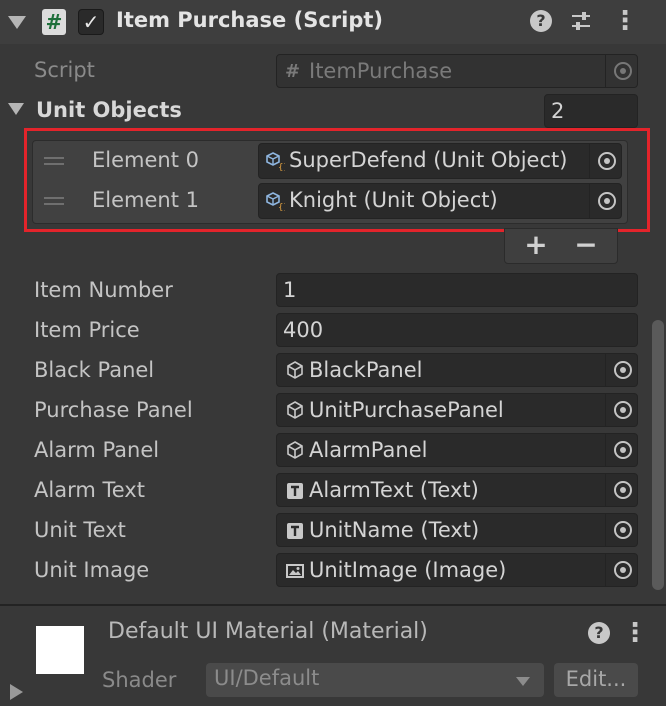 This screenshot has height=706, width=666. Describe the element at coordinates (635, 633) in the screenshot. I see `material-kebab-menu-icon: ⋮` at that location.